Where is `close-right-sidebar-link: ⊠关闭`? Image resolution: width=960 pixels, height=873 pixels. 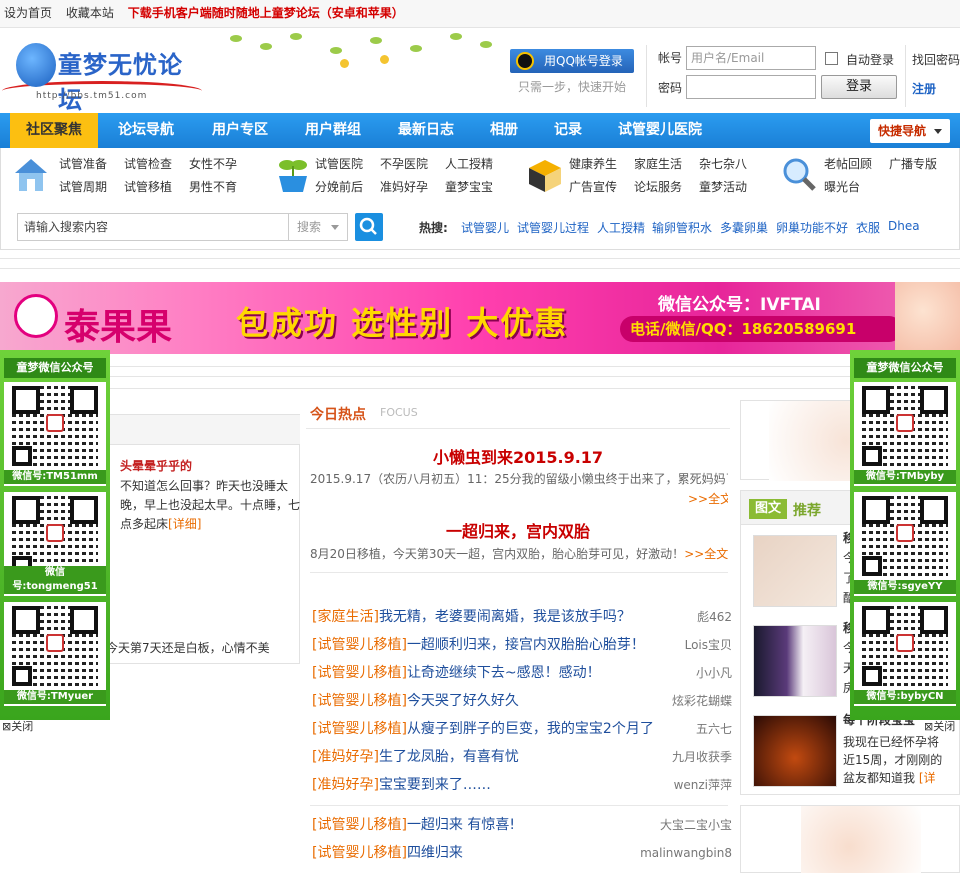
close-right-sidebar-link: ⊠关闭 is located at coordinates (939, 726).